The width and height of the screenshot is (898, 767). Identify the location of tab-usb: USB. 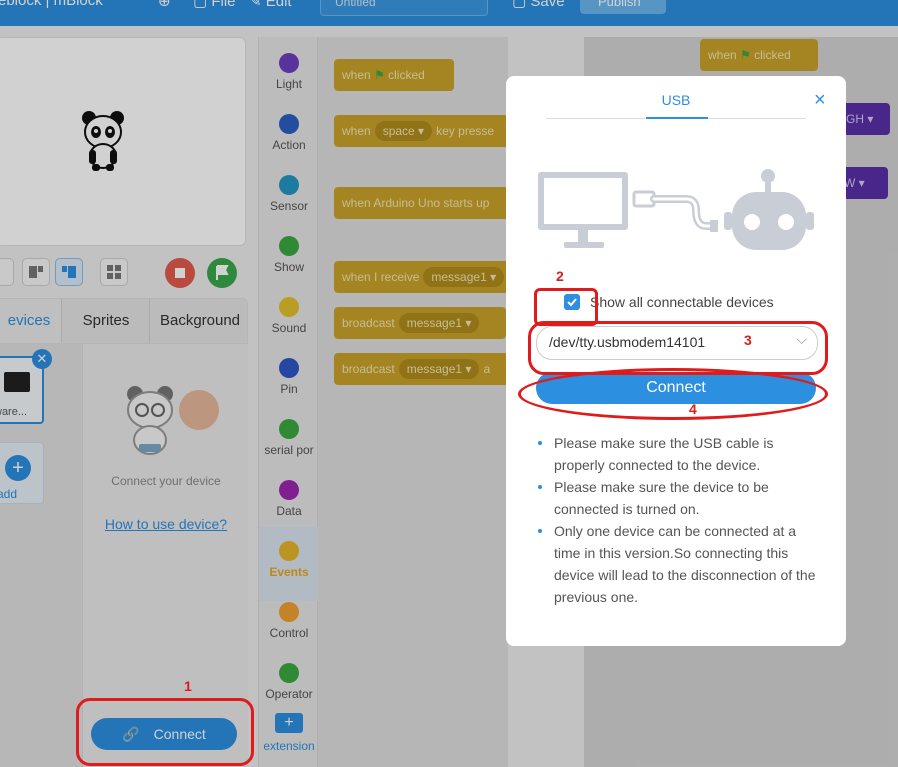
(676, 100).